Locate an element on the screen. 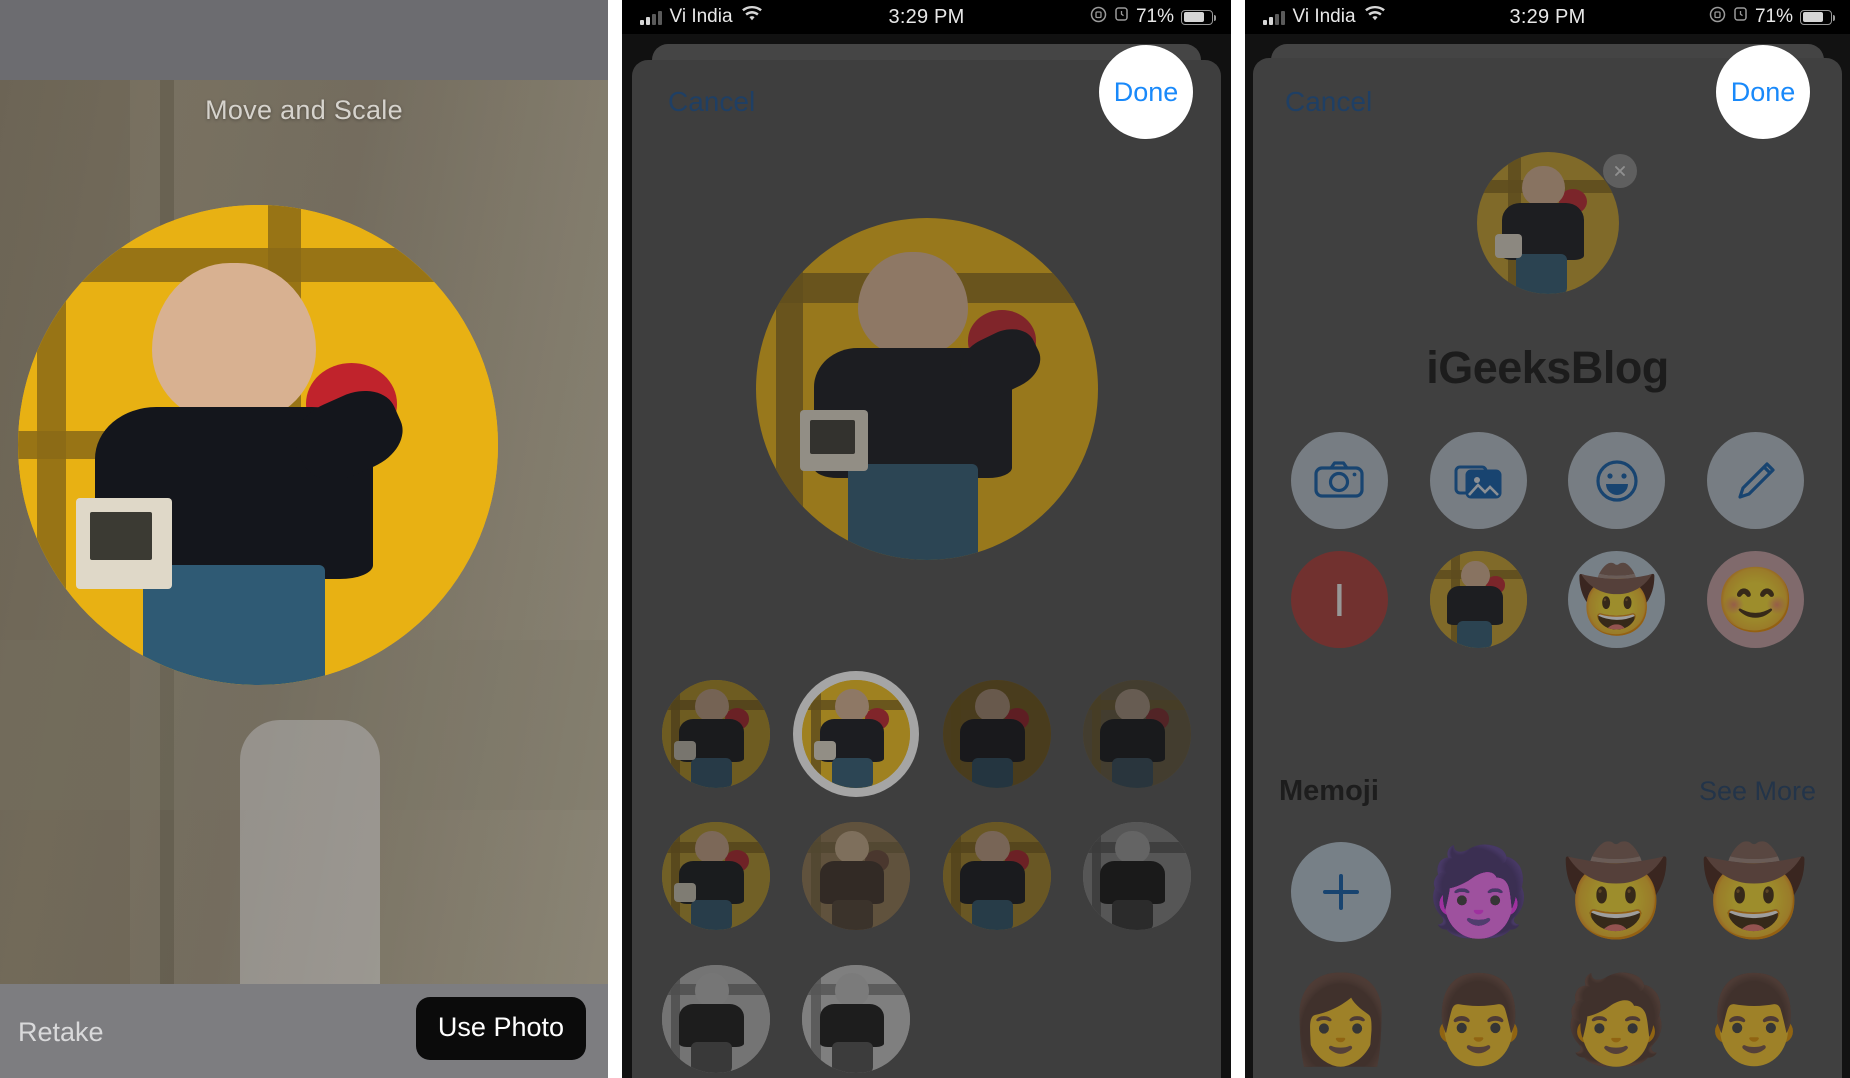 The image size is (1850, 1078). memoji-glasses-brown-hair: 👨 is located at coordinates (1754, 1020).